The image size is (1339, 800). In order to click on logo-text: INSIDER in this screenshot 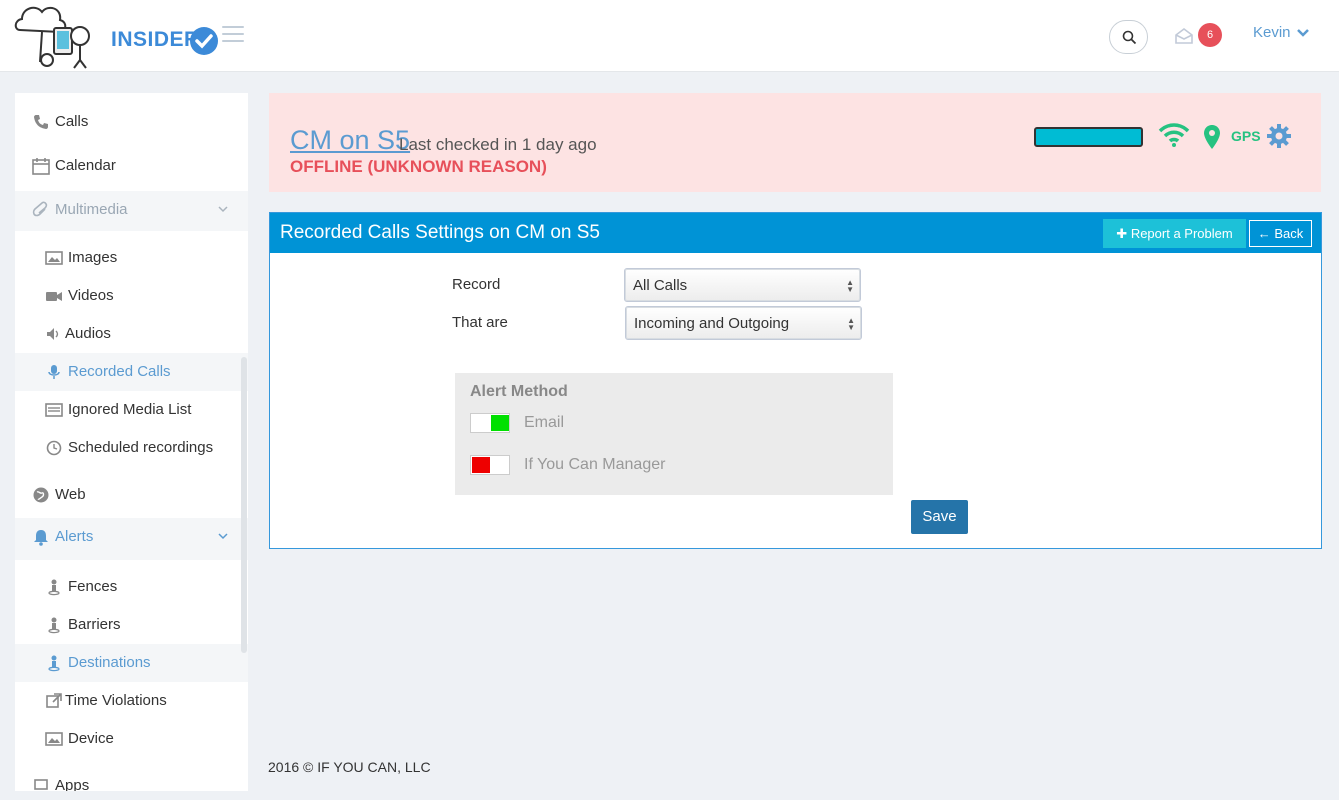, I will do `click(155, 39)`.